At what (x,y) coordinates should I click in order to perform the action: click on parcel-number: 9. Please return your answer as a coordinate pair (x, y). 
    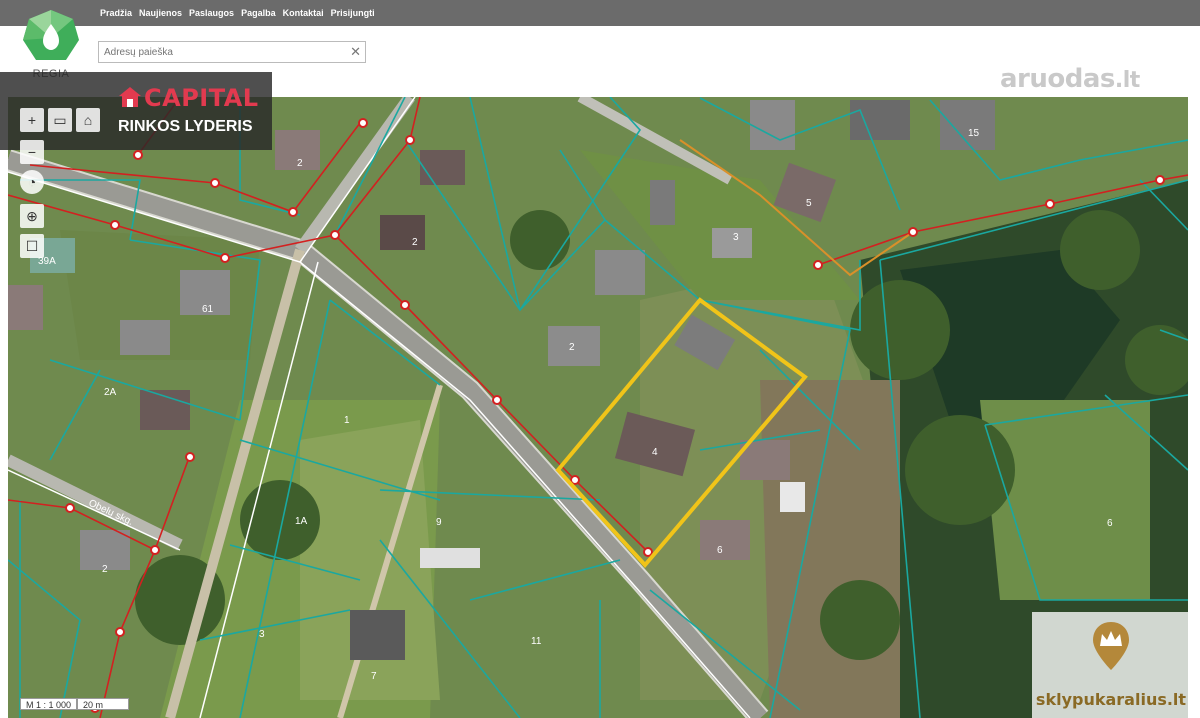
    Looking at the image, I should click on (439, 522).